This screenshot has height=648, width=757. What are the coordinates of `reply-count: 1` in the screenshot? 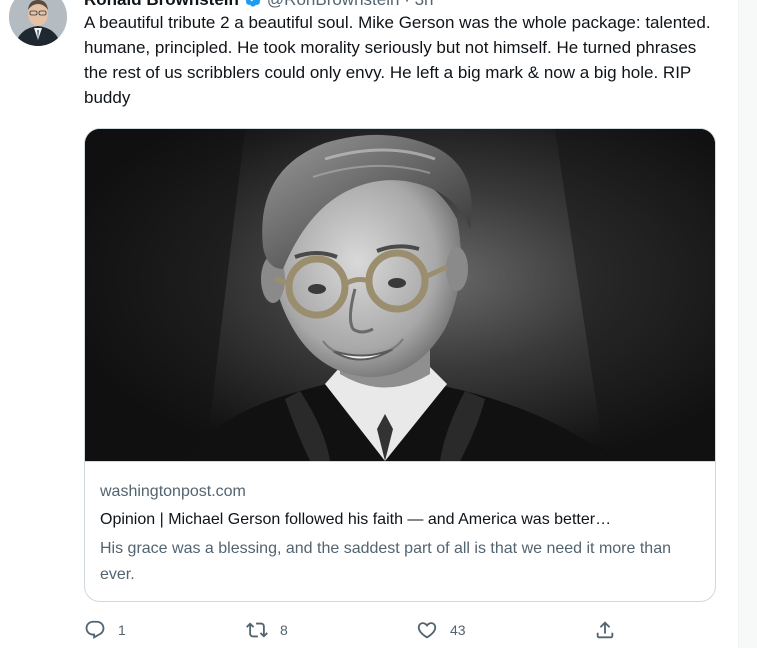 It's located at (122, 630).